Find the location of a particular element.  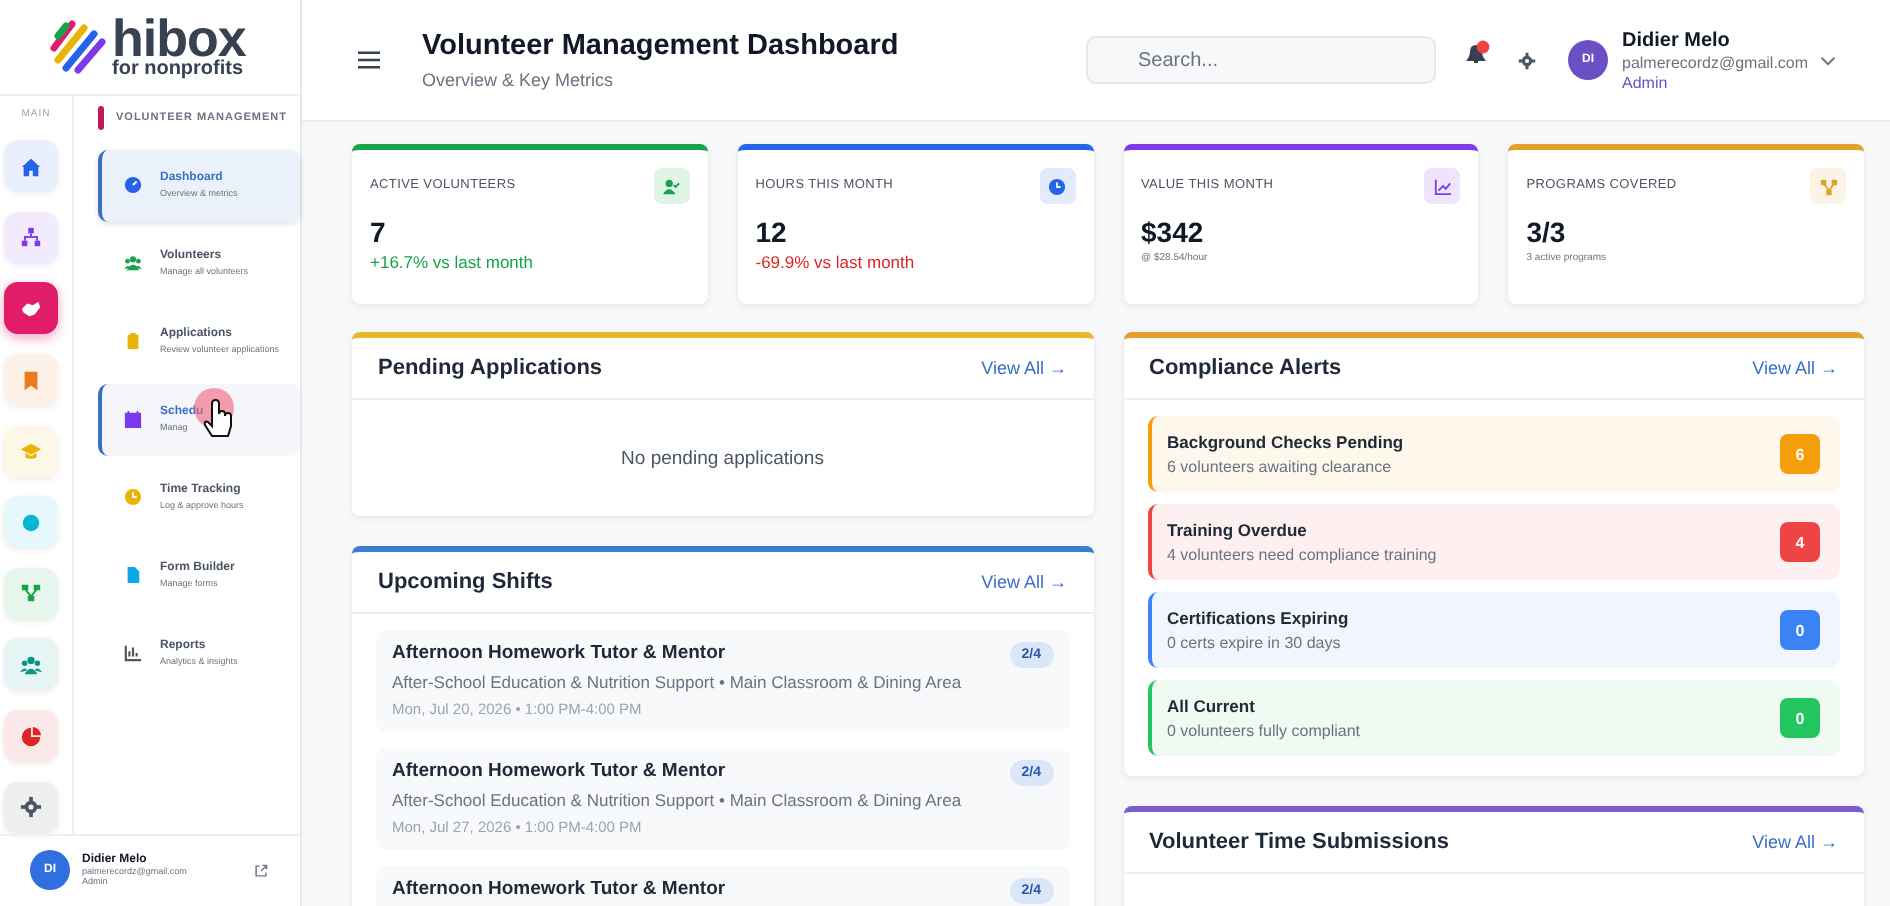

notification-bell-icon is located at coordinates (1478, 54).